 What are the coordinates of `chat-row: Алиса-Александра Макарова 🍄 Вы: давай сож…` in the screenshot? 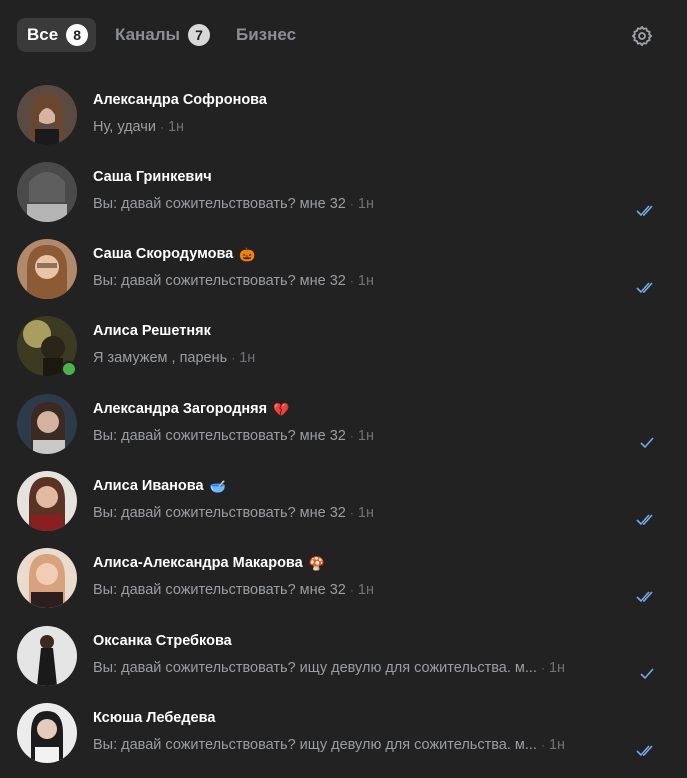 It's located at (343, 569).